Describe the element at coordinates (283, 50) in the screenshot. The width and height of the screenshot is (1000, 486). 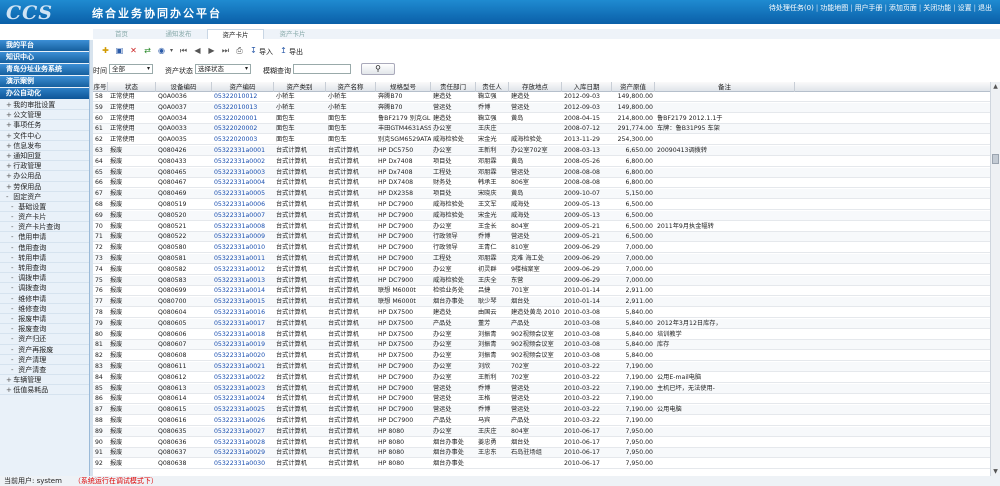
I see `export-icon: ↥` at that location.